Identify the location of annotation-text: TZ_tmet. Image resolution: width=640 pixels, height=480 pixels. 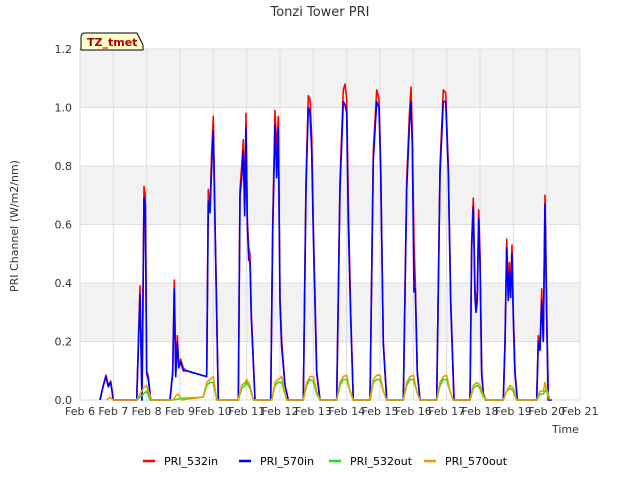
(112, 42).